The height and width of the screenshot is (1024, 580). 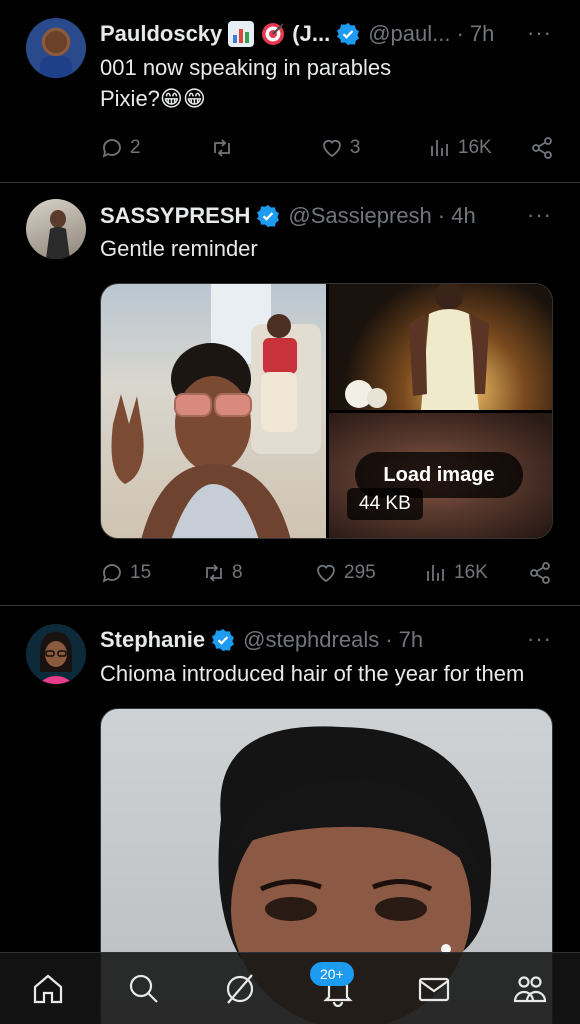 I want to click on notification-badge: 20+, so click(x=332, y=974).